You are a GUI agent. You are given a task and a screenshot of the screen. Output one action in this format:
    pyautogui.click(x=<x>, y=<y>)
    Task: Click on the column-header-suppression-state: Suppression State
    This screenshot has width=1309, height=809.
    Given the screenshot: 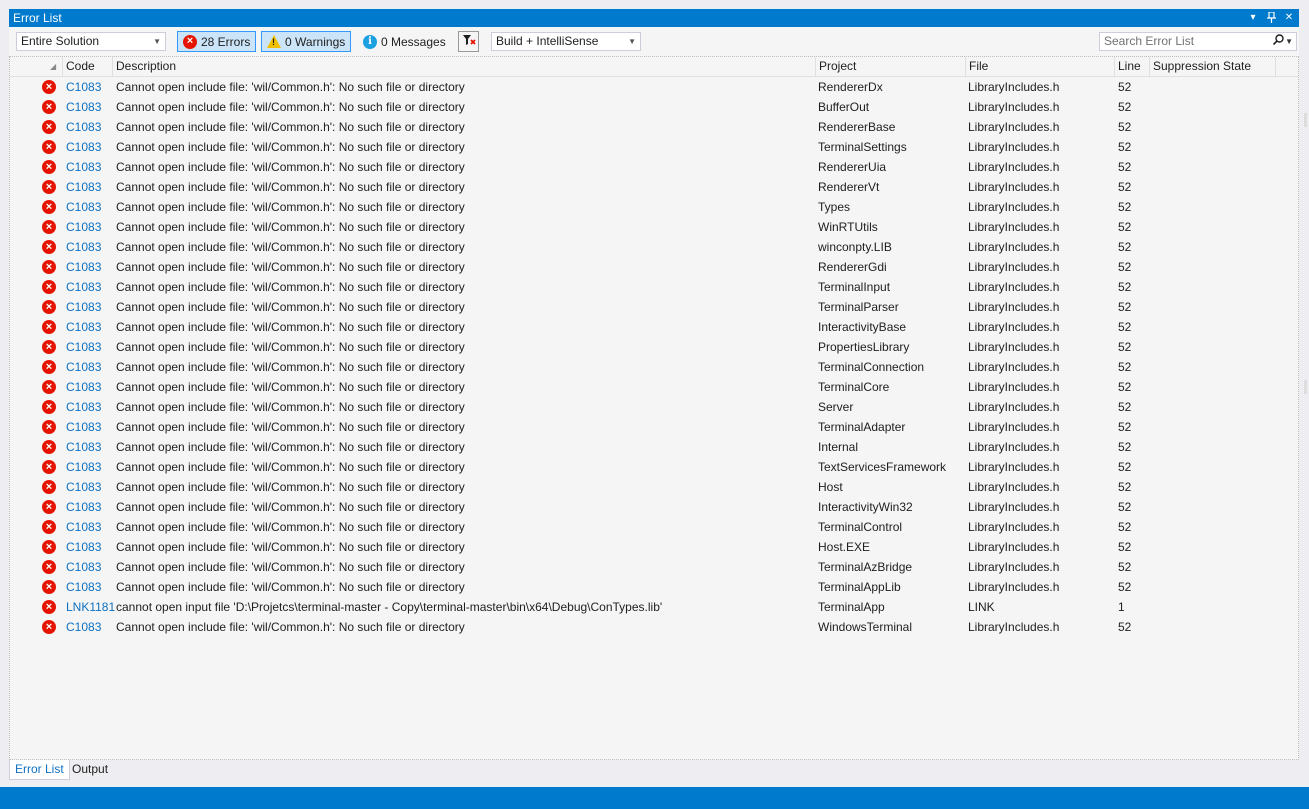 What is the action you would take?
    pyautogui.click(x=1213, y=66)
    